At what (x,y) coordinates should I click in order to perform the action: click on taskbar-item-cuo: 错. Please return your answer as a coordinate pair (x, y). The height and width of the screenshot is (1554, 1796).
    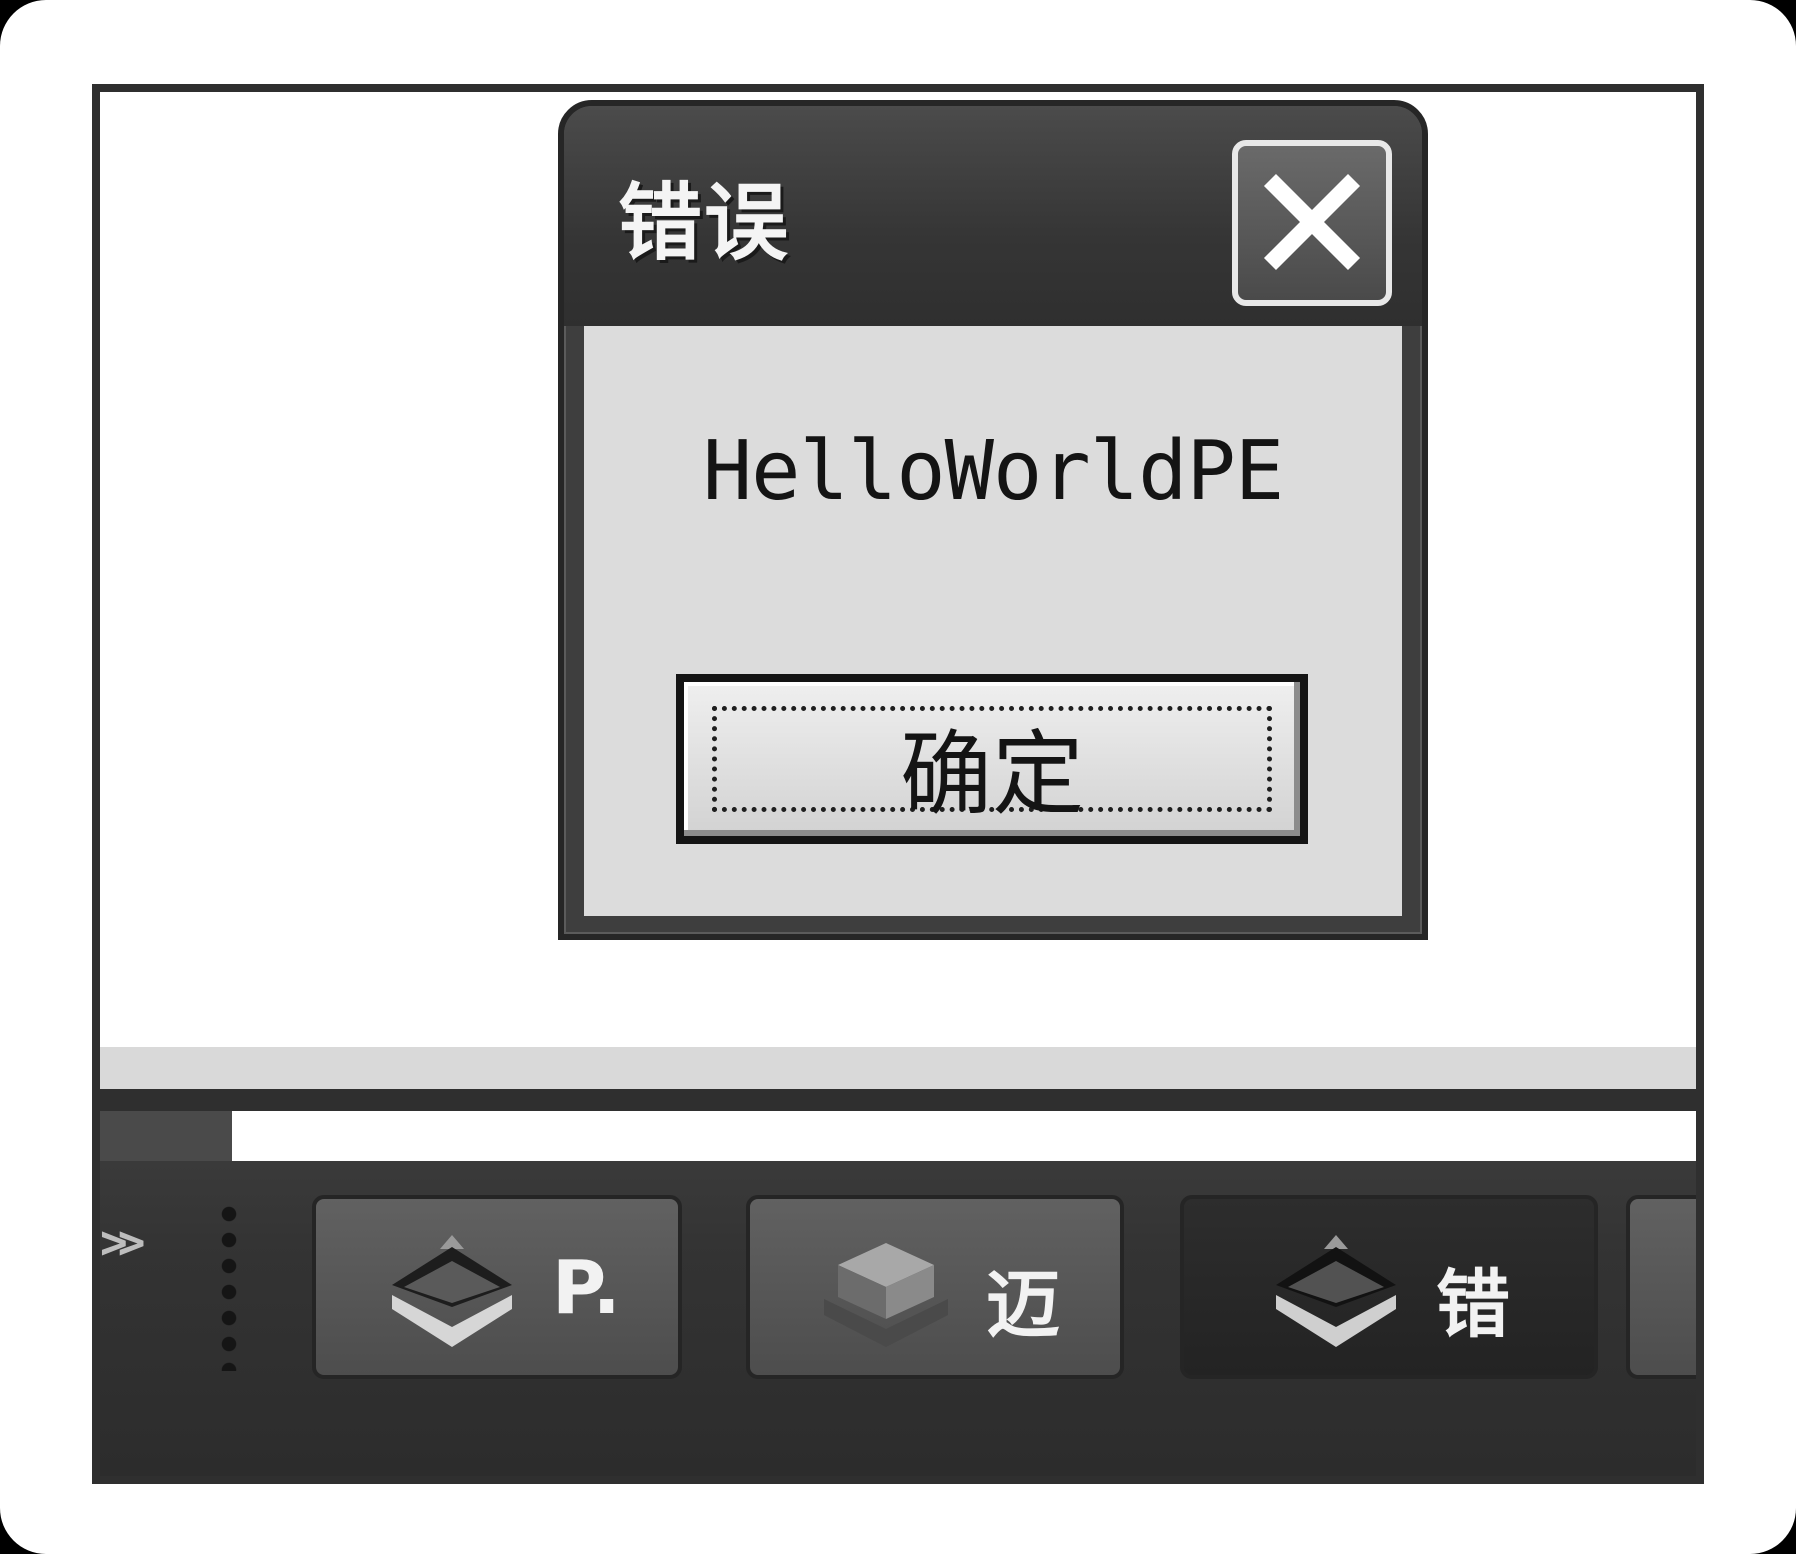
    Looking at the image, I should click on (1389, 1287).